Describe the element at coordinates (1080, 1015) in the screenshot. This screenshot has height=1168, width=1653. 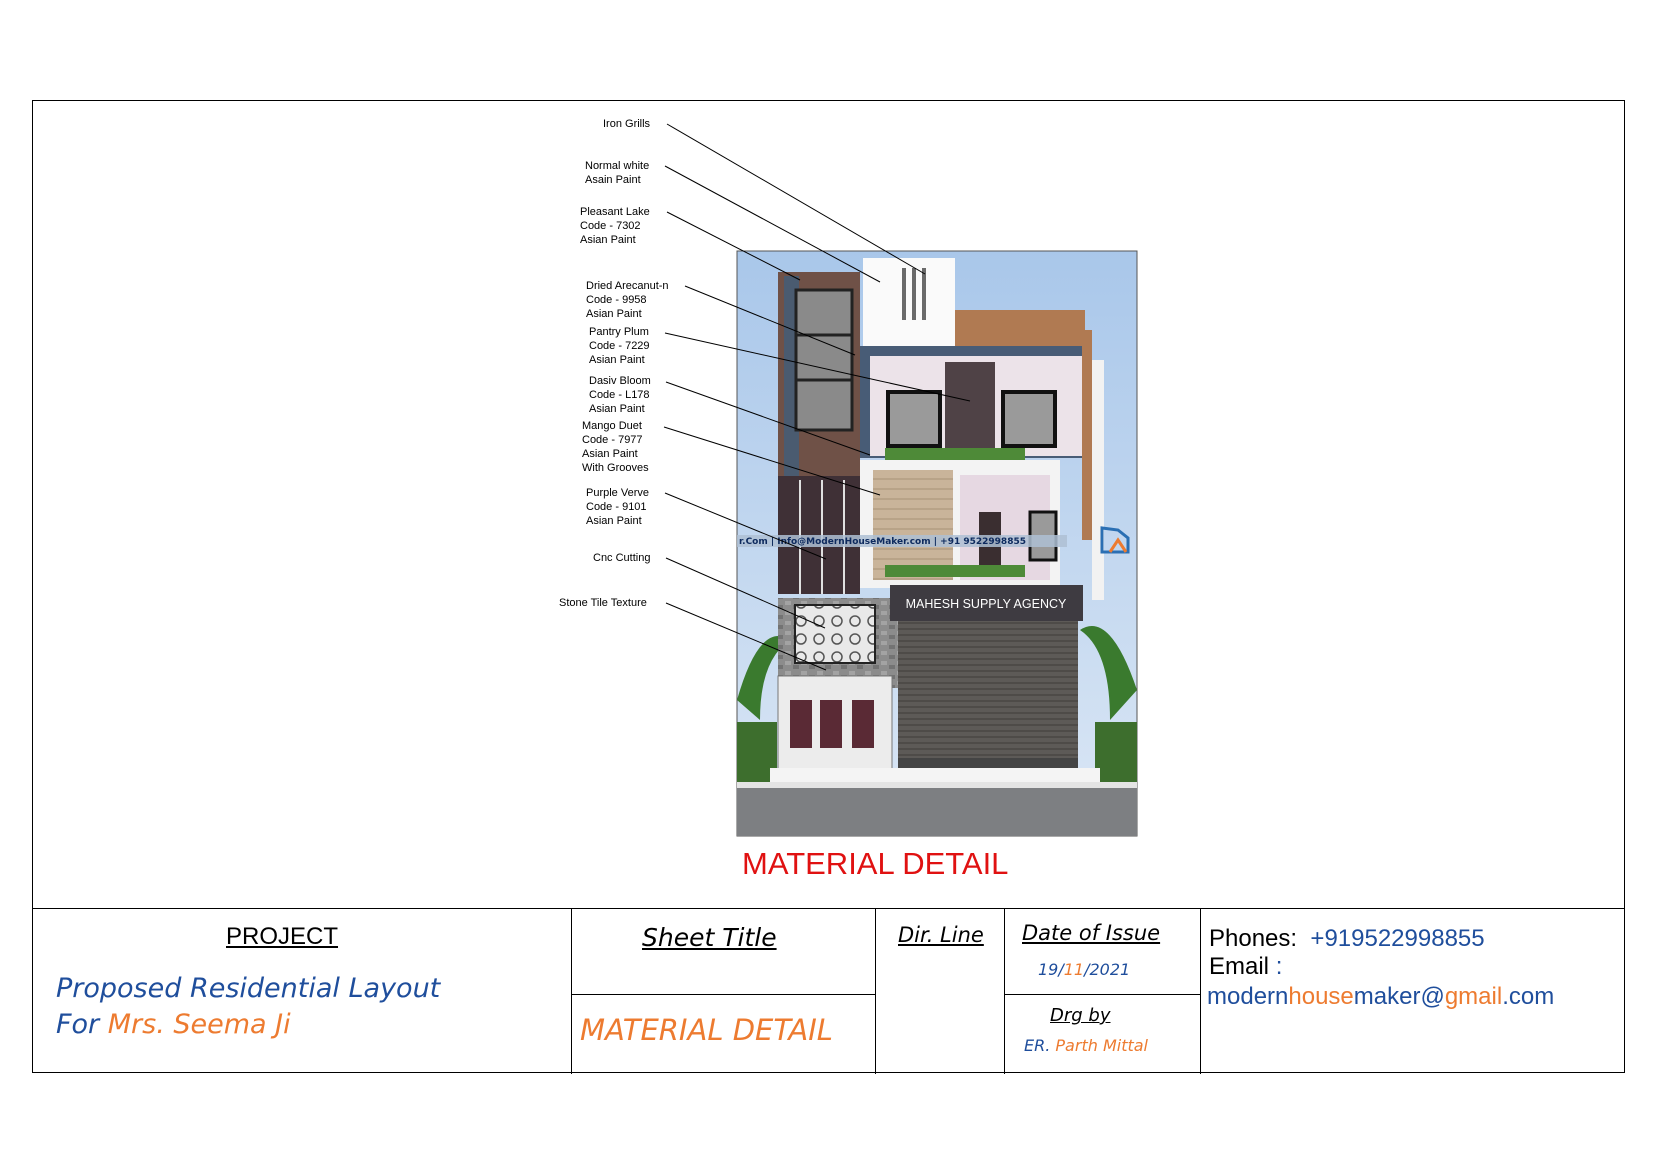
I see `drg-by-label: Drg by` at that location.